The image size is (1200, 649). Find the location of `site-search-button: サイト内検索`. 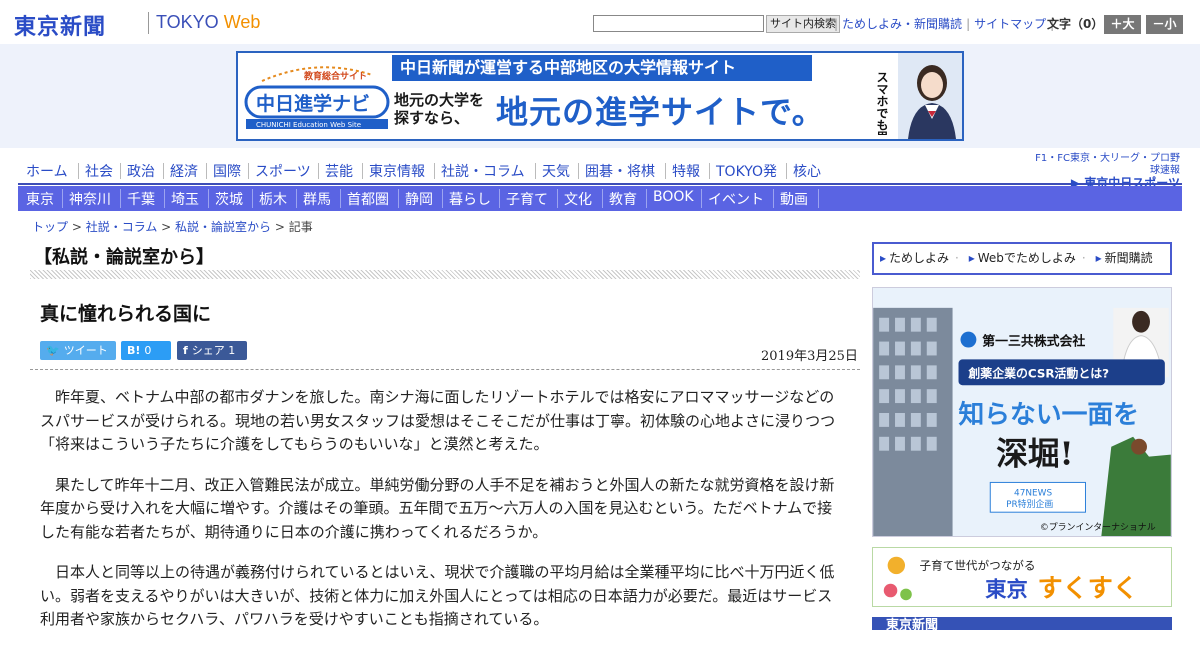

site-search-button: サイト内検索 is located at coordinates (803, 24).